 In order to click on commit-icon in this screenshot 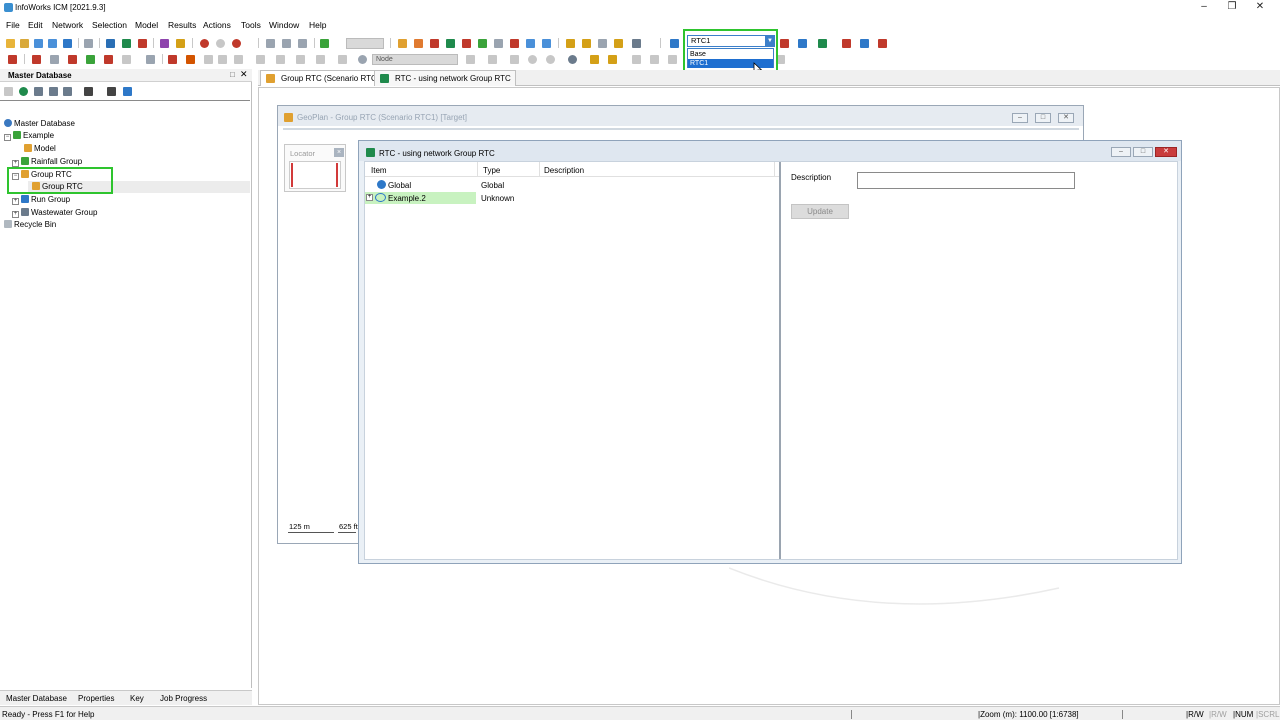, I will do `click(67, 43)`.